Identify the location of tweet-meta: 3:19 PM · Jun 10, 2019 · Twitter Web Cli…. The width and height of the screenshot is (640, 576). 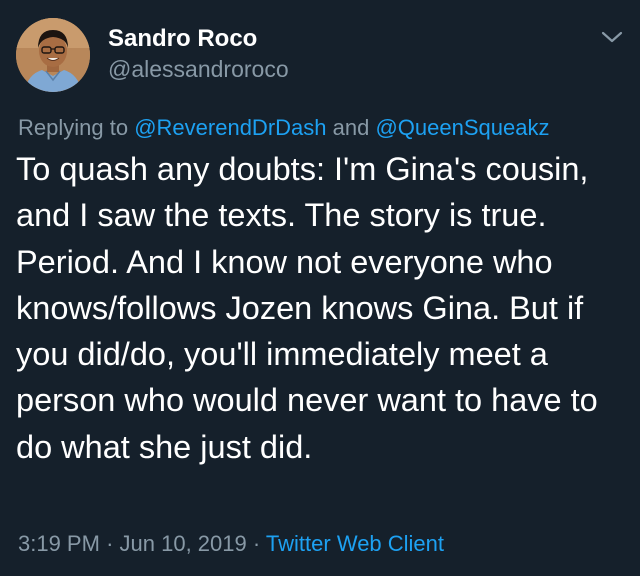
(231, 544).